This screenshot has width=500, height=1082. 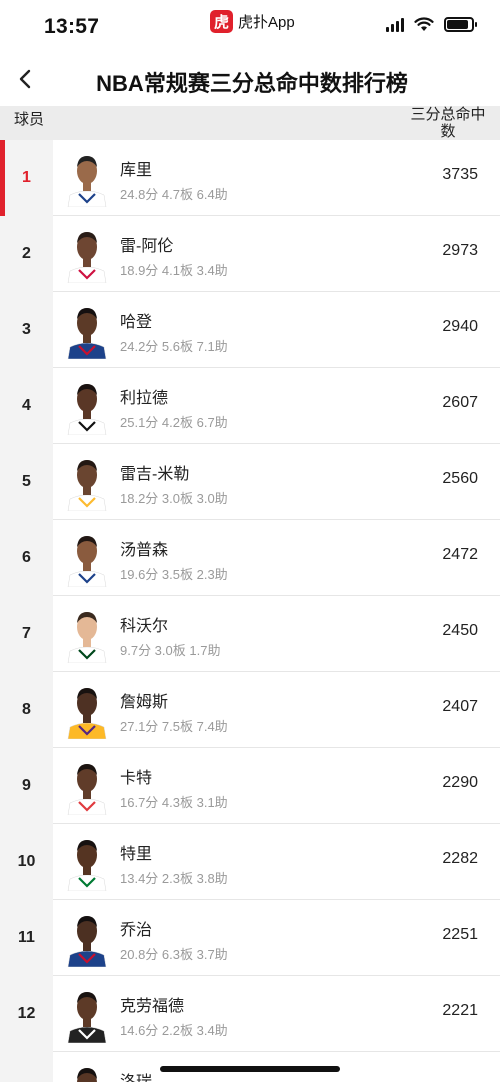 What do you see at coordinates (276, 938) in the screenshot?
I see `player-info: 乔治 20.8分 6.3板 3.7助 2251` at bounding box center [276, 938].